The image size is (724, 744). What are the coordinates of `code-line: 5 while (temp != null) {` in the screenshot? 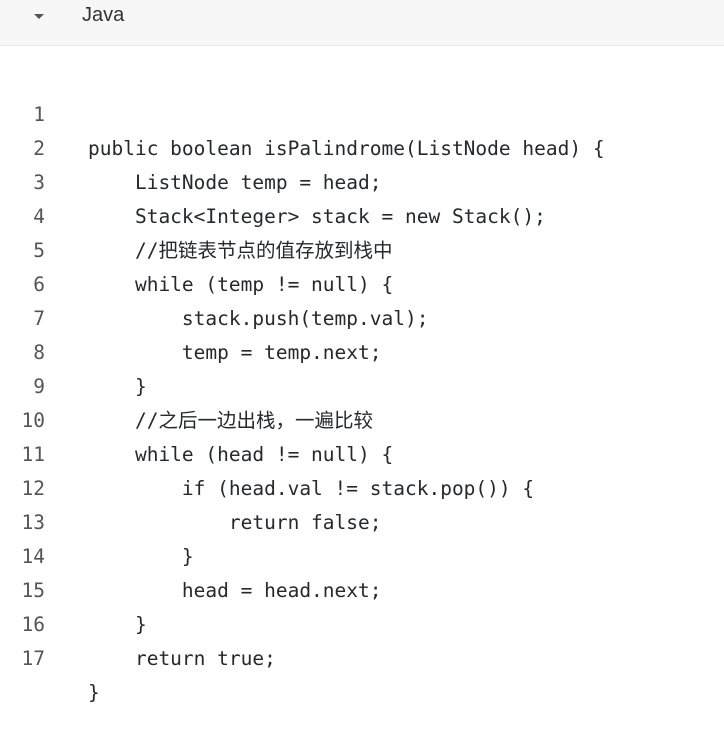 It's located at (362, 248).